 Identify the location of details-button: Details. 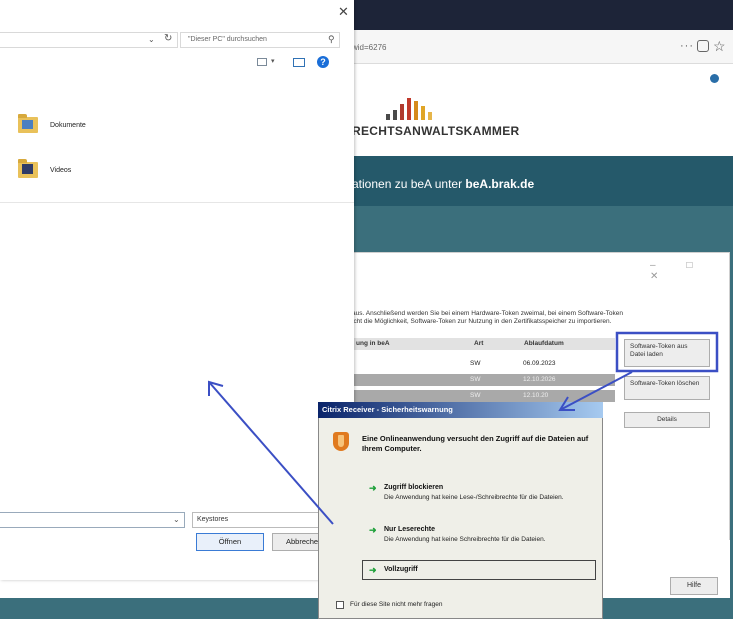
(667, 420).